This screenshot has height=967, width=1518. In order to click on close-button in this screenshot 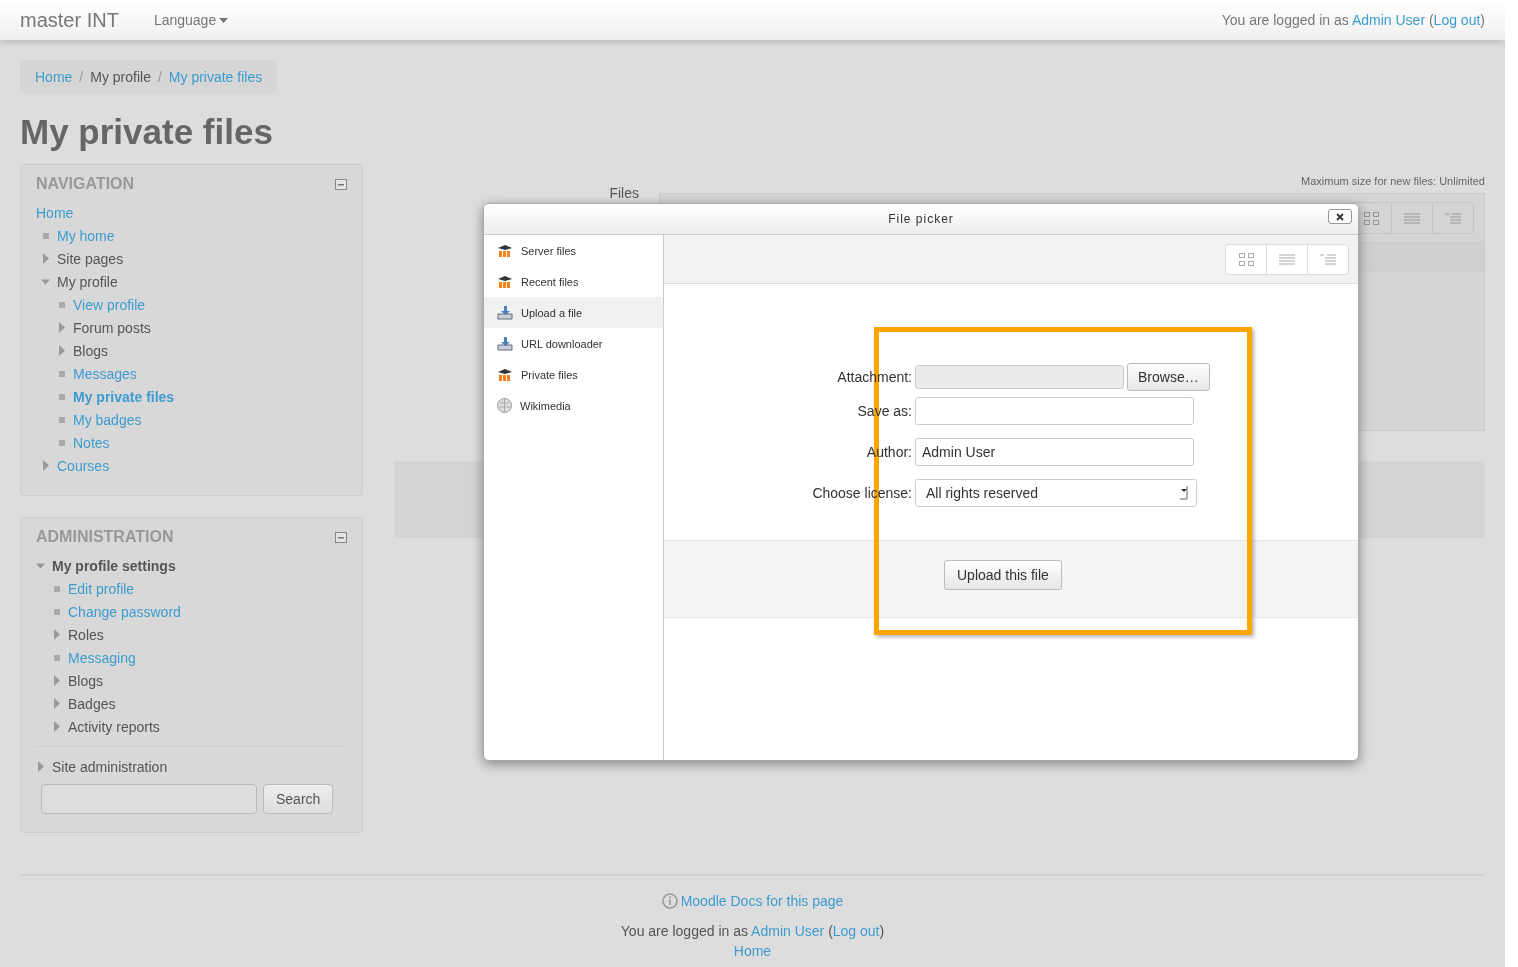, I will do `click(1340, 216)`.